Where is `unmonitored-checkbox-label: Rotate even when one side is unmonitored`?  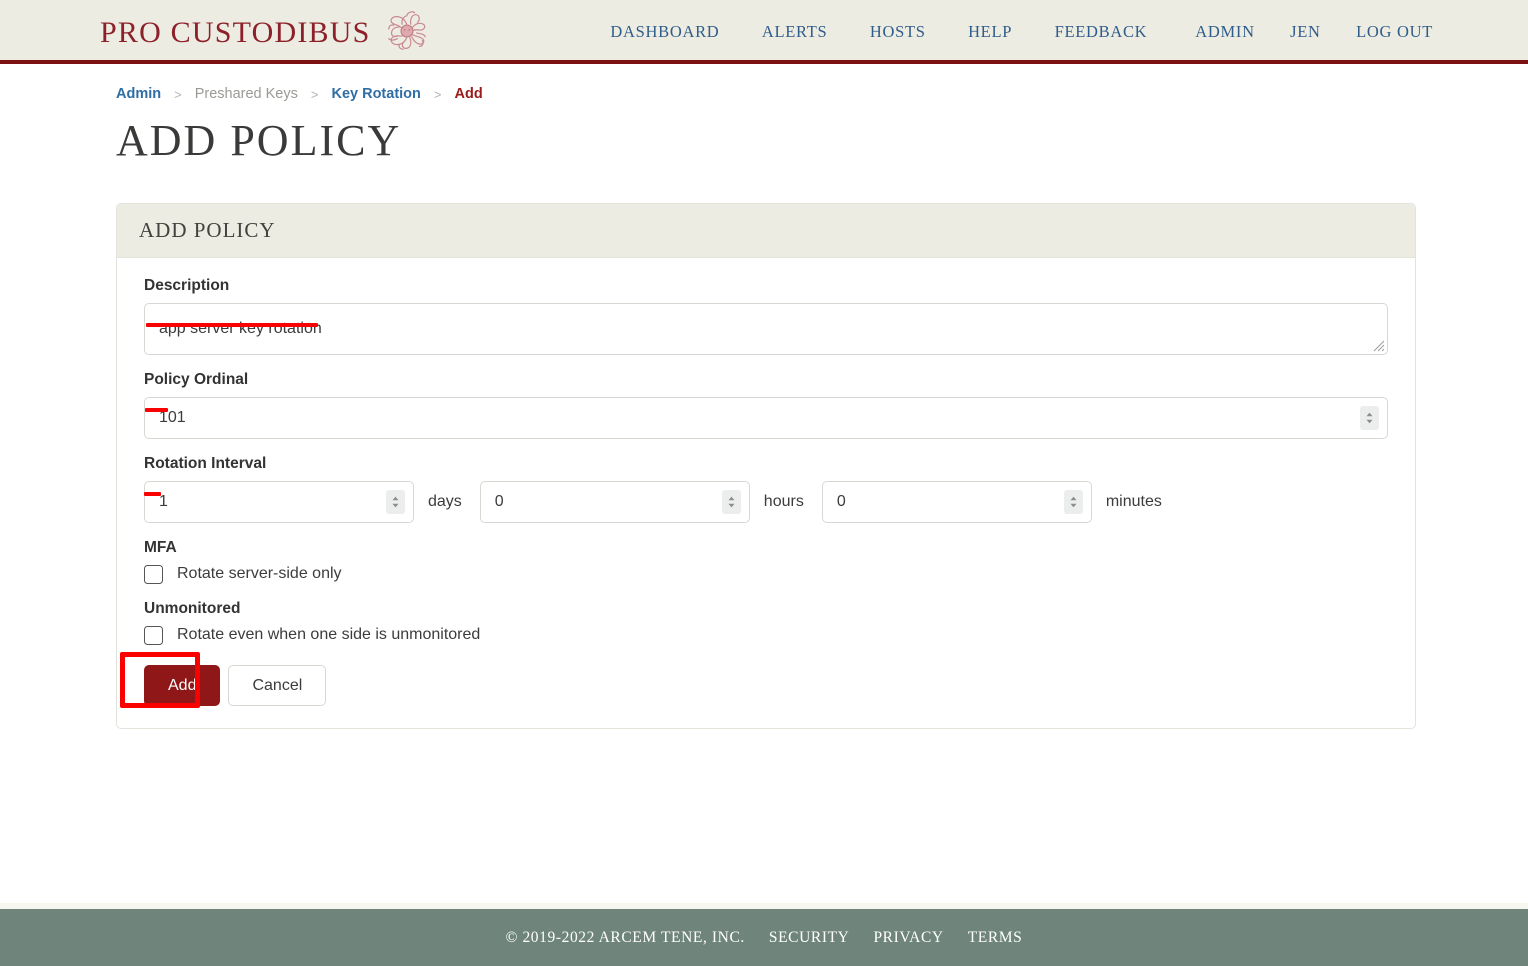
unmonitored-checkbox-label: Rotate even when one side is unmonitored is located at coordinates (329, 635).